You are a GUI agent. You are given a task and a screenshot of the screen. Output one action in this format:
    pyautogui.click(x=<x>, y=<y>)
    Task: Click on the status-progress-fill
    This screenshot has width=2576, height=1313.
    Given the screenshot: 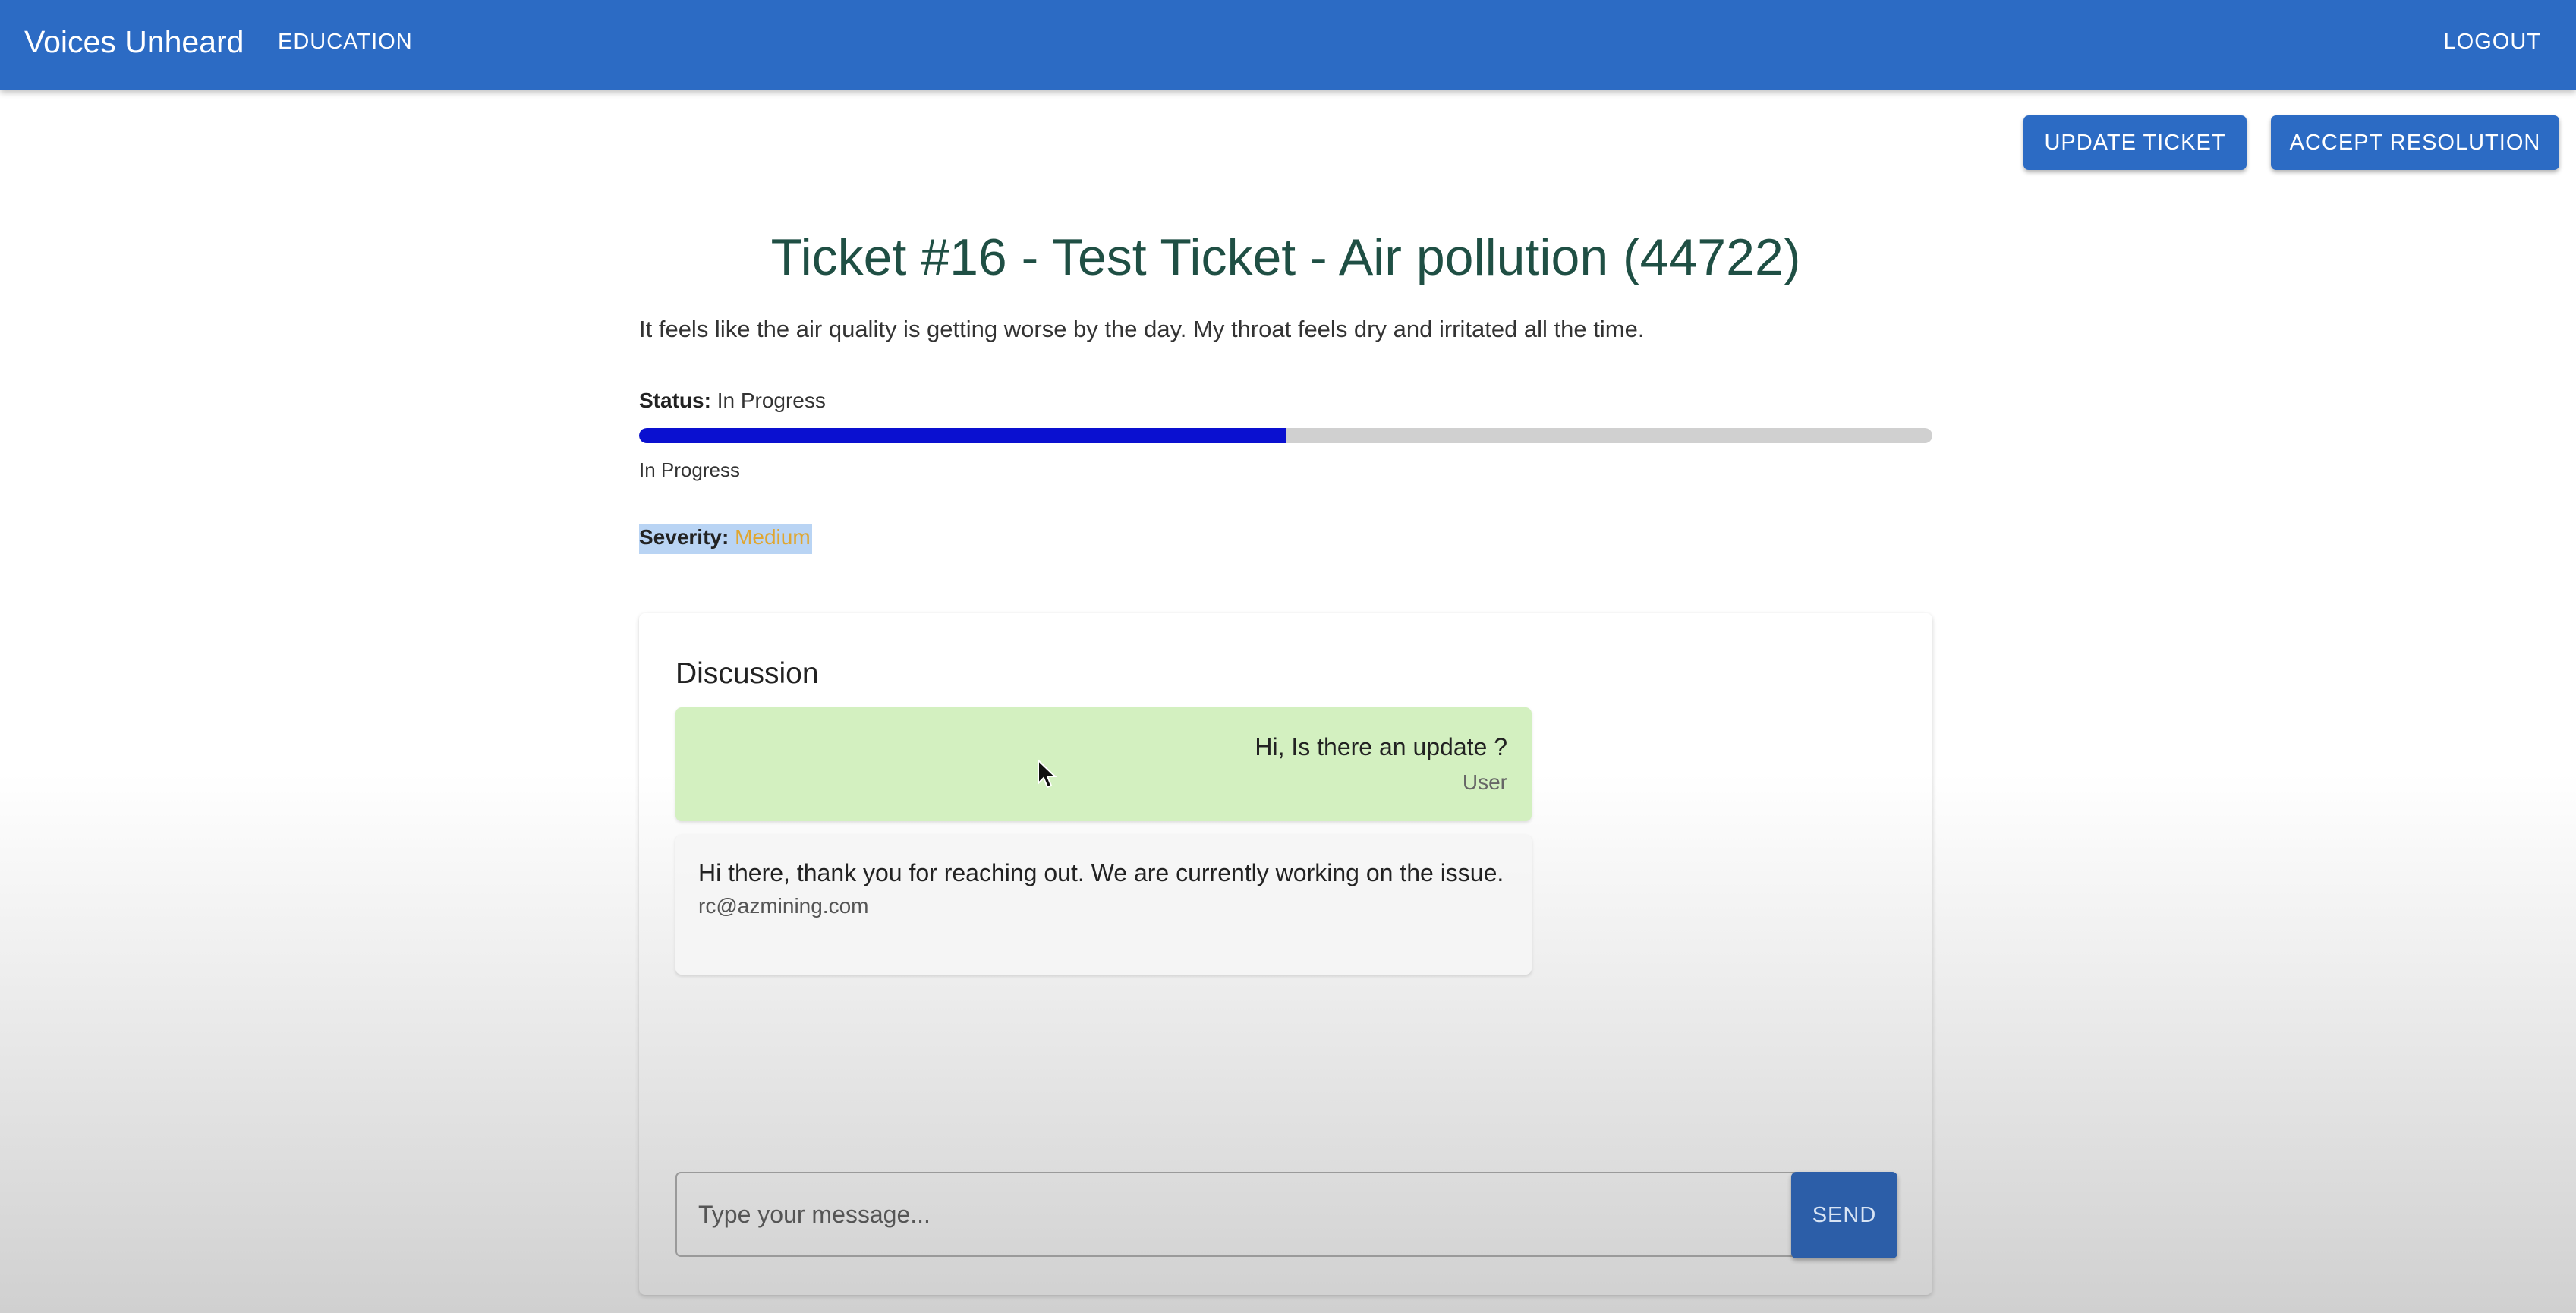 What is the action you would take?
    pyautogui.click(x=962, y=435)
    